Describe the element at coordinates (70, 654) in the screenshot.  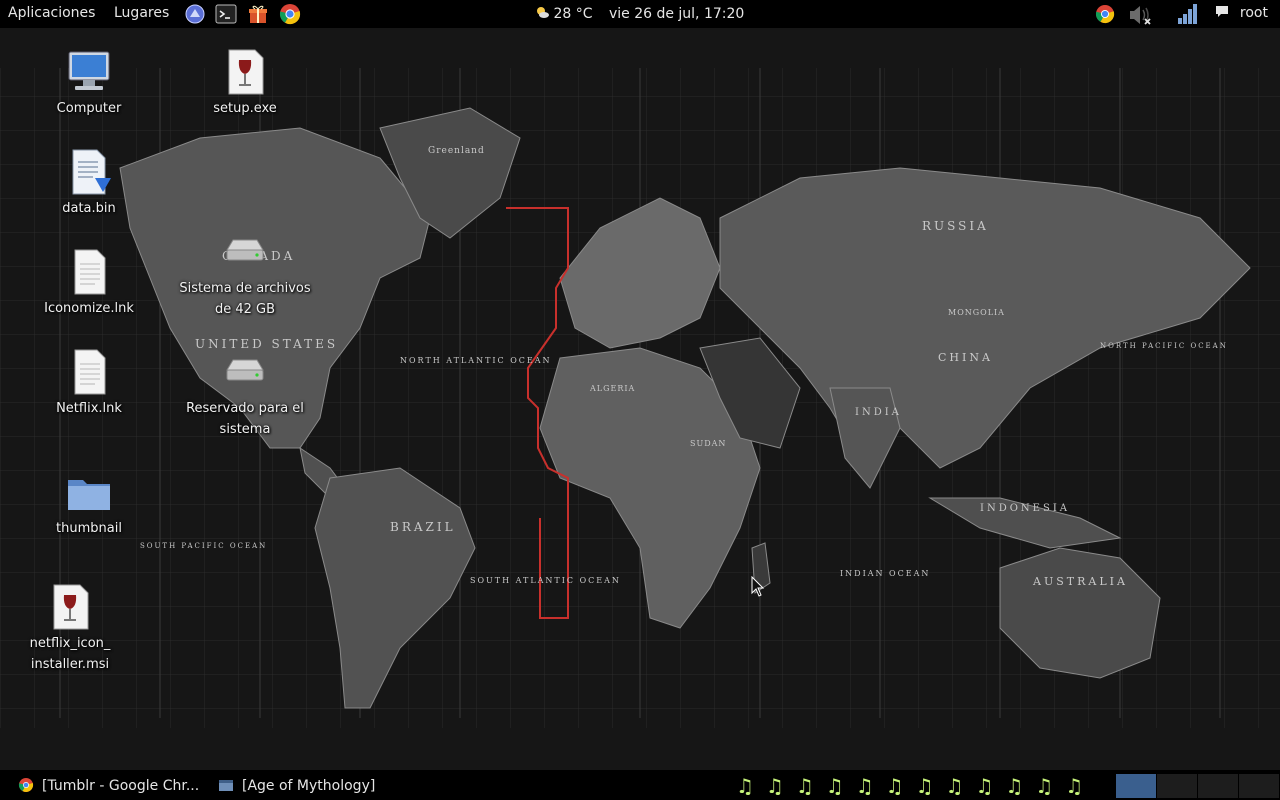
I see `desktop-icon-label: netflix_icon_ installer.msi` at that location.